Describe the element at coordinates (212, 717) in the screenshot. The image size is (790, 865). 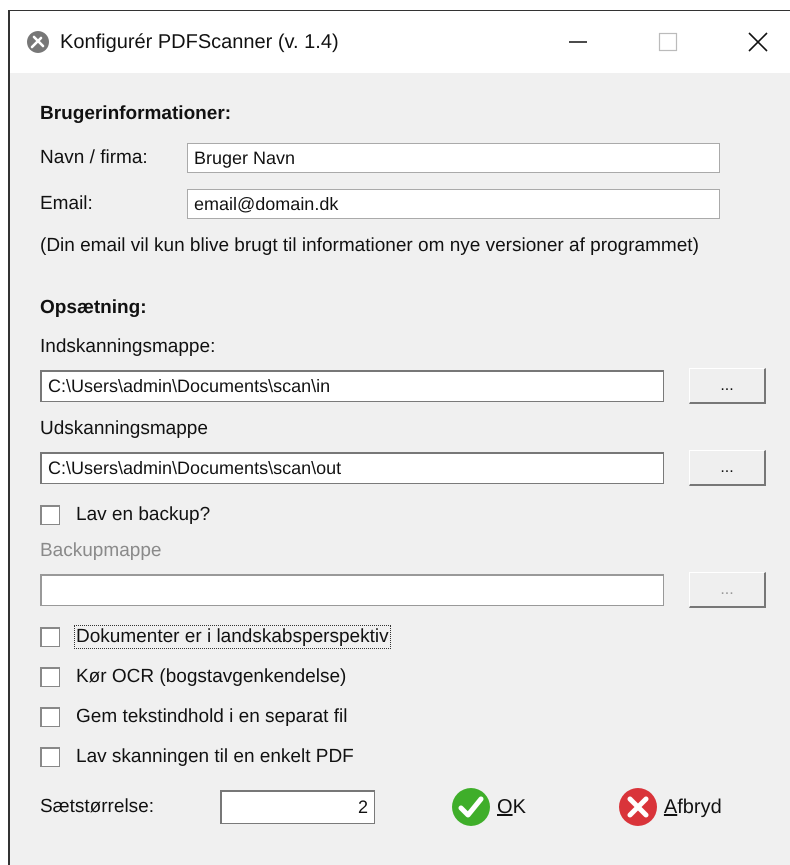
I see `checkbox-label: Gem tekstindhold i en separat fil` at that location.